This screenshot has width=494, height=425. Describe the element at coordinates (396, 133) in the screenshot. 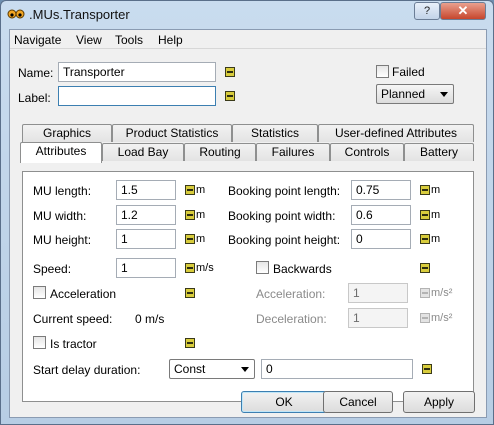

I see `tab-user-defined-attributes: User-defined Attributes` at that location.